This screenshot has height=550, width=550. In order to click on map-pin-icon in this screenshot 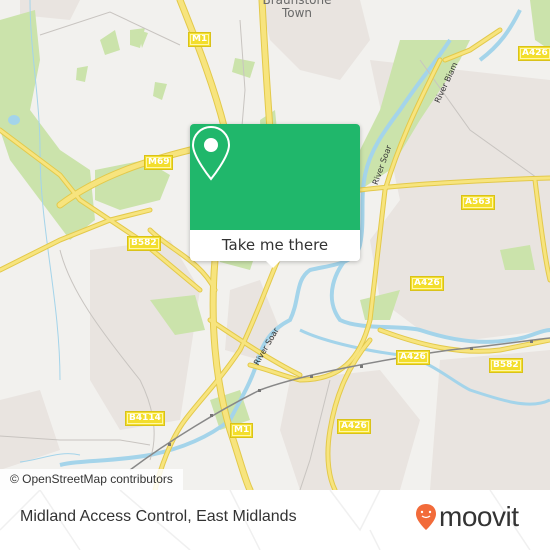, I will do `click(211, 153)`.